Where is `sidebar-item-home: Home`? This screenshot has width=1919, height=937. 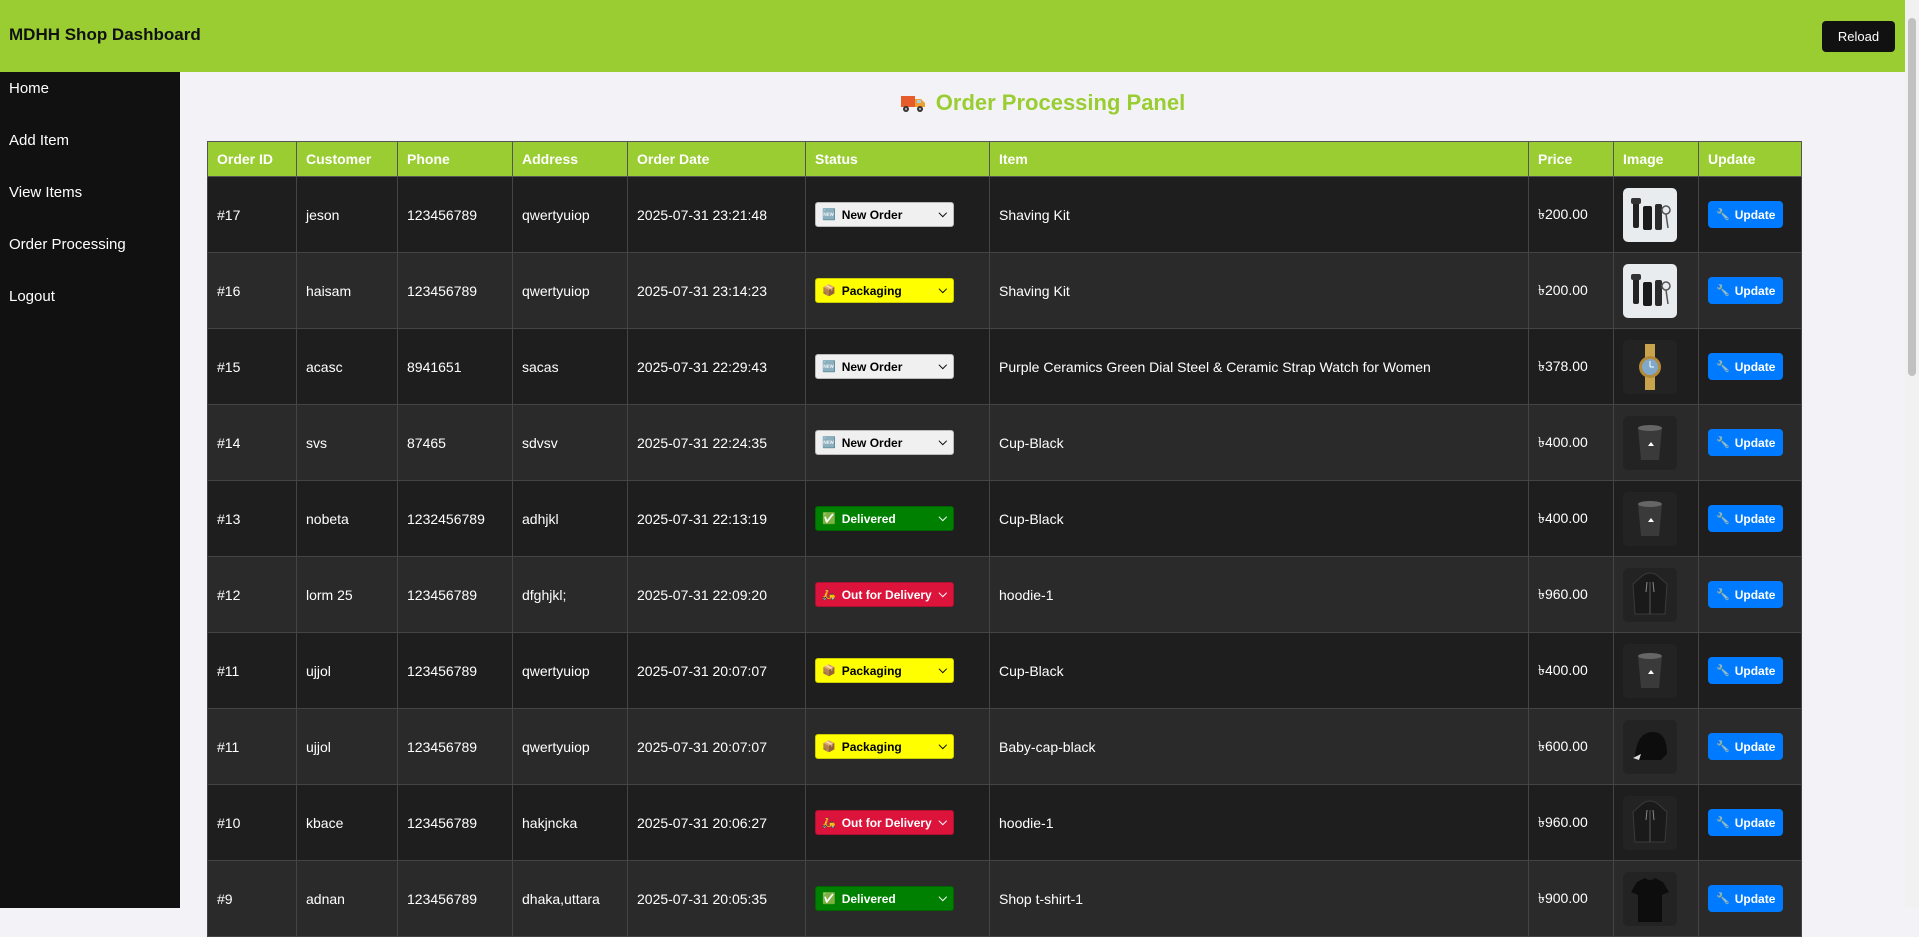
sidebar-item-home: Home is located at coordinates (90, 98).